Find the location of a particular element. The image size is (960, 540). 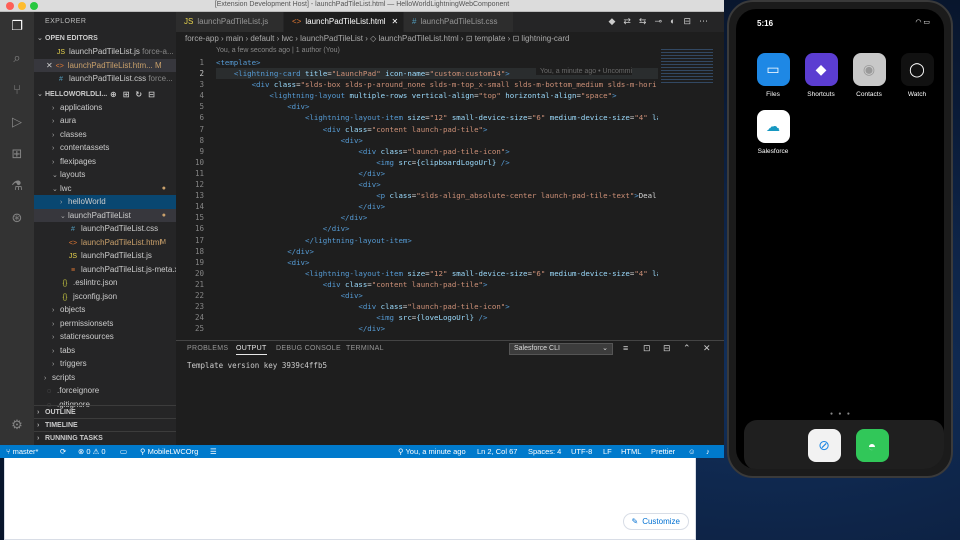

dock-app: ⊘ is located at coordinates (824, 445).